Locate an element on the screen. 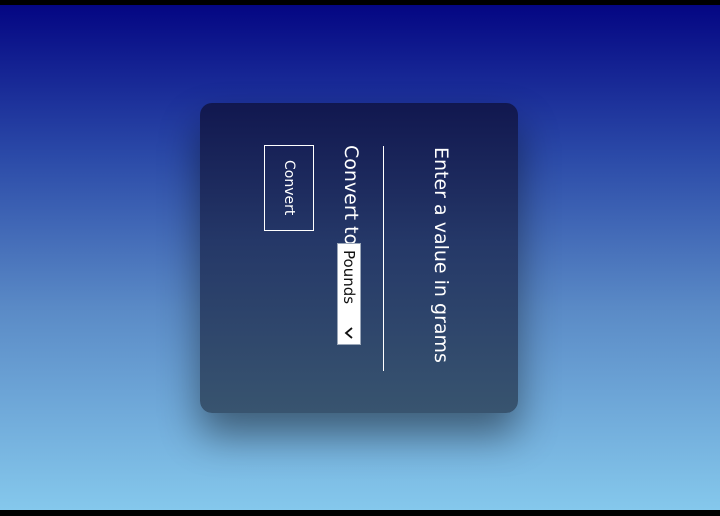  convert-to-label: Convert to: is located at coordinates (351, 198).